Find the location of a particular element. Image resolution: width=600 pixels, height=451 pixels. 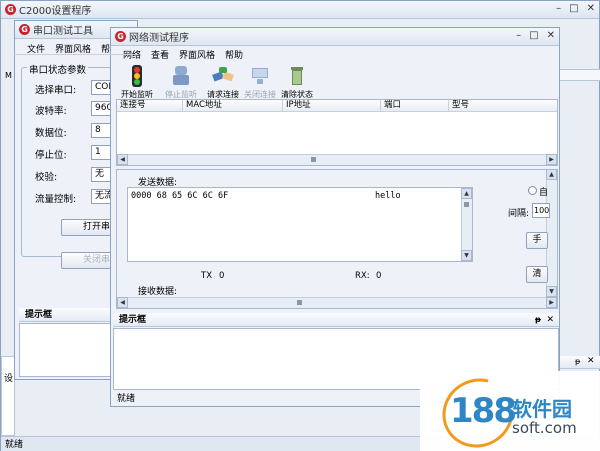

network-logo-icon: G is located at coordinates (120, 36).